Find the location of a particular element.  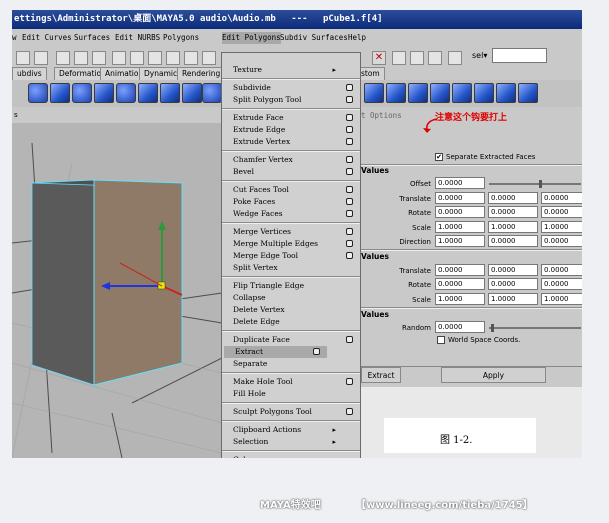

toggle-icon is located at coordinates (23, 58).